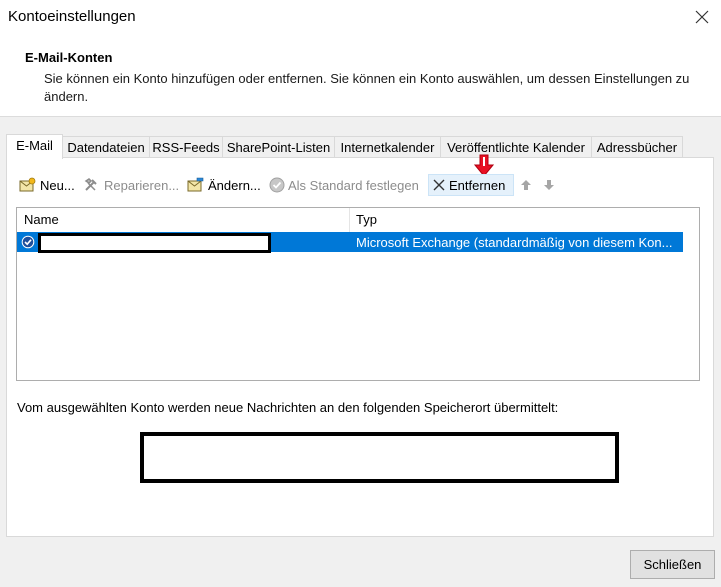 This screenshot has width=721, height=587. What do you see at coordinates (379, 457) in the screenshot?
I see `redacted-delivery-location` at bounding box center [379, 457].